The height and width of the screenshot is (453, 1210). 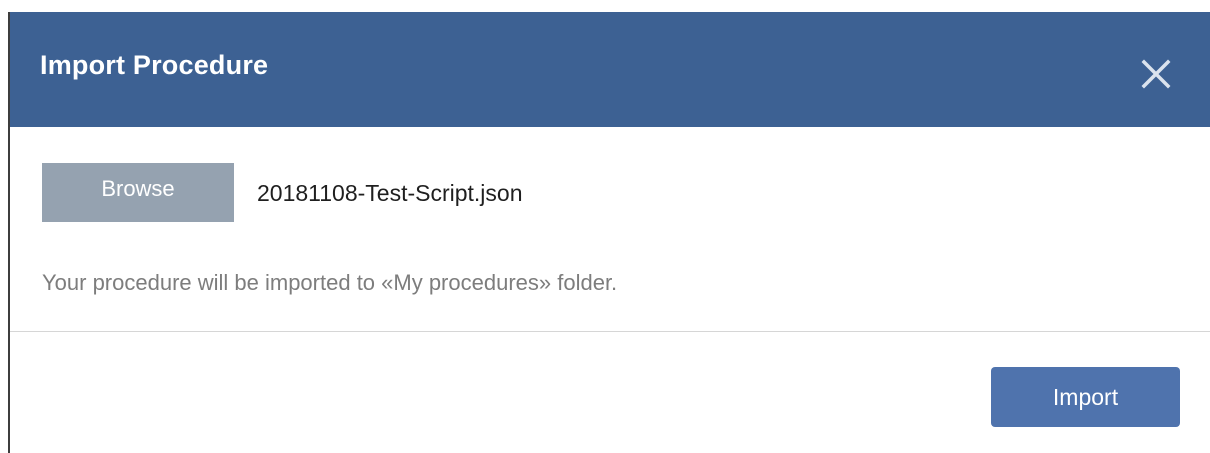 What do you see at coordinates (1085, 397) in the screenshot?
I see `import-button: Import` at bounding box center [1085, 397].